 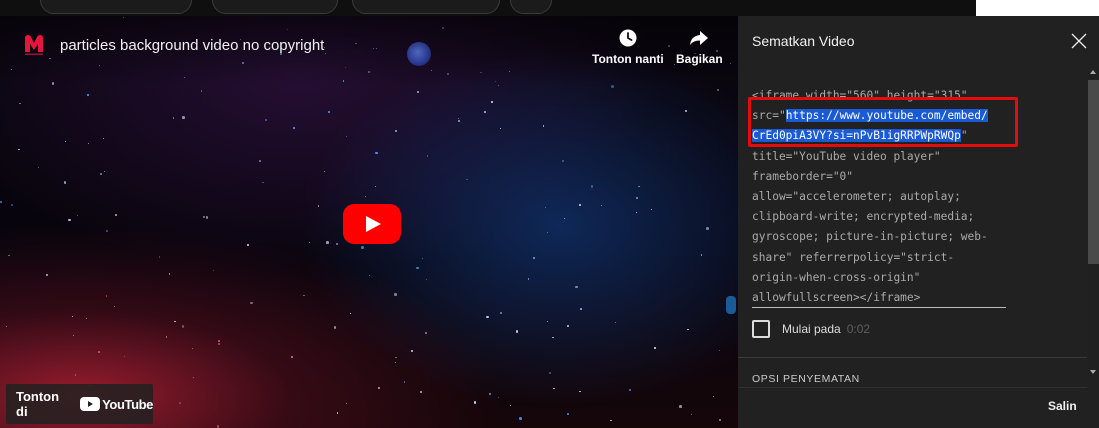 I want to click on video-title: particles background video no copyright, so click(x=192, y=45).